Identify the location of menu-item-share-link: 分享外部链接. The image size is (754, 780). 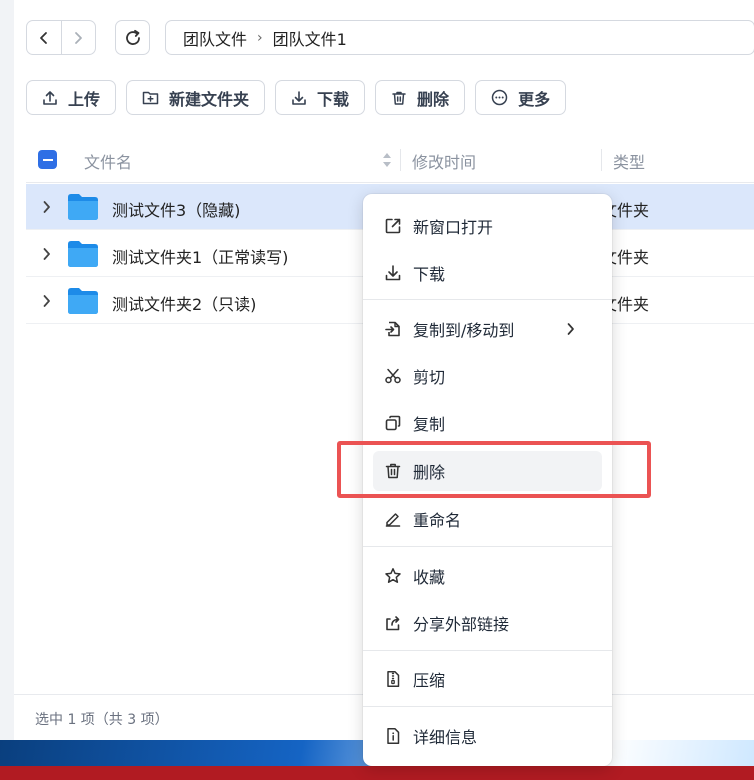
(487, 623).